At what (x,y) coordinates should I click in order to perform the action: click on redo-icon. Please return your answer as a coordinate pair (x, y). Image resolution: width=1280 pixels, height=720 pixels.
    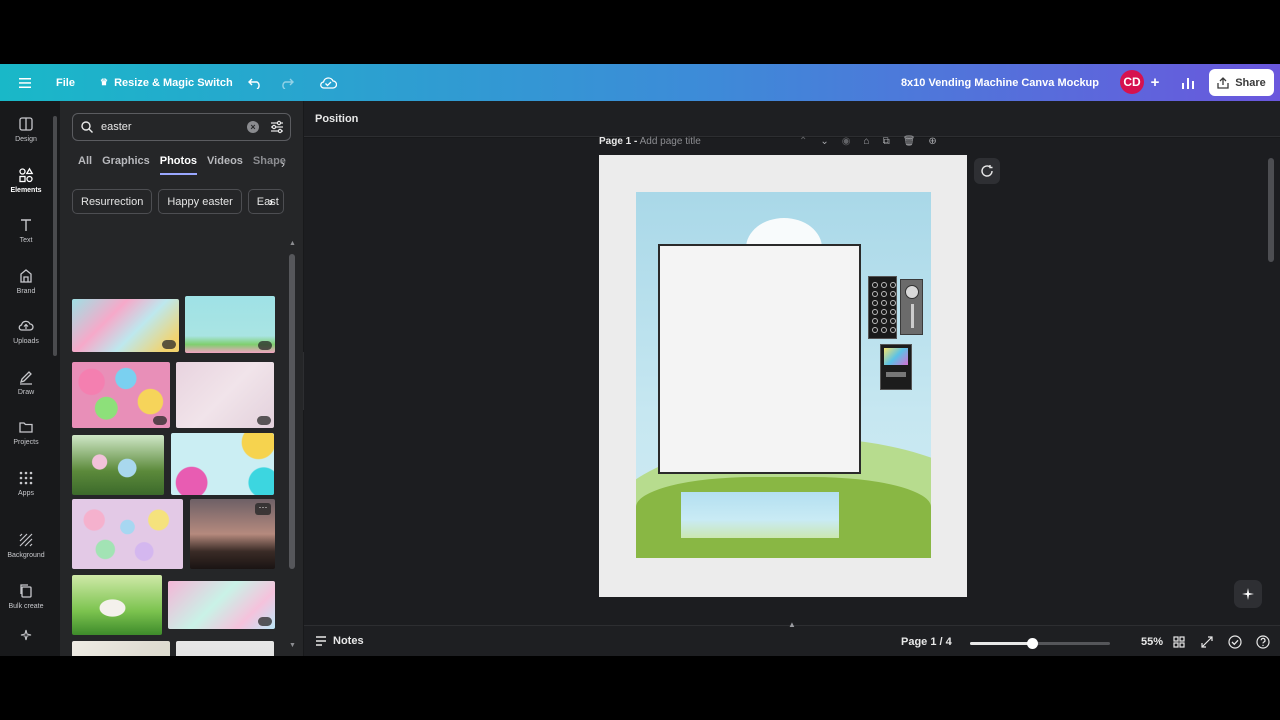
    Looking at the image, I should click on (288, 83).